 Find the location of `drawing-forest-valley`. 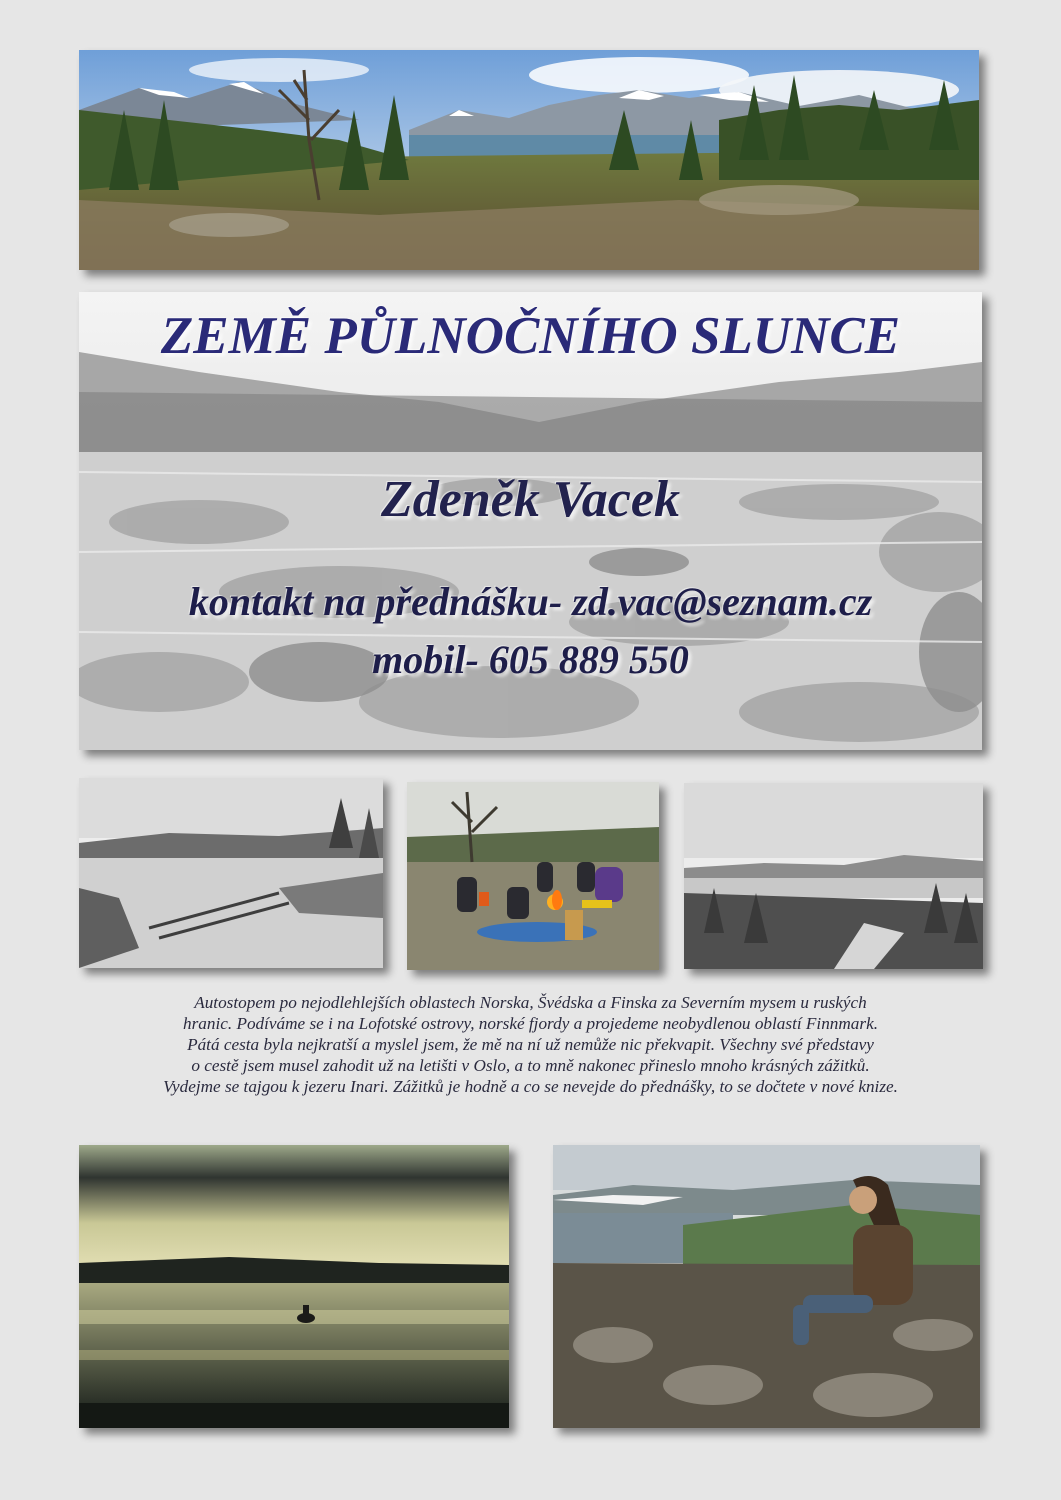

drawing-forest-valley is located at coordinates (833, 876).